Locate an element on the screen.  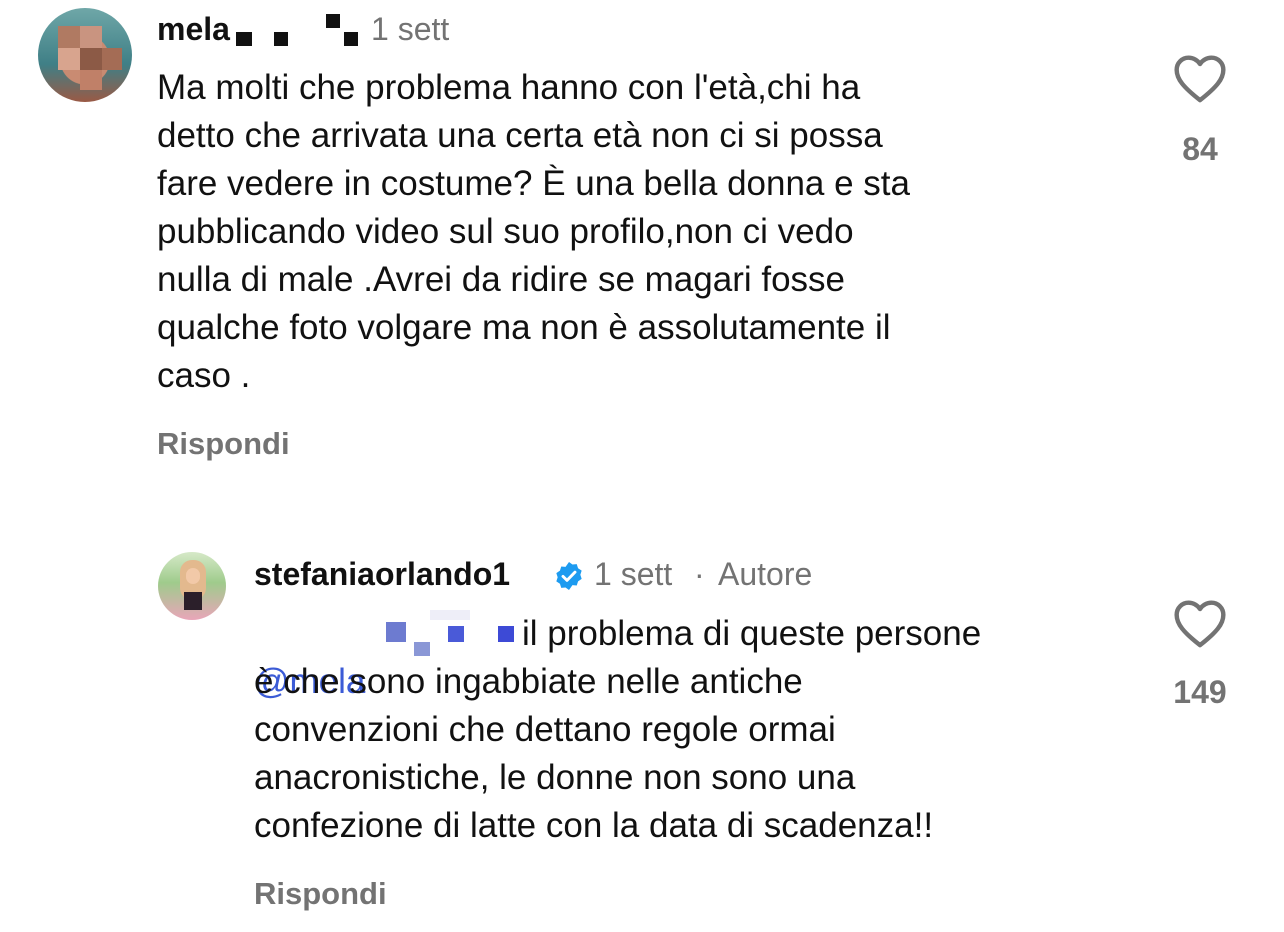
comment-username: mela is located at coordinates (193, 29).